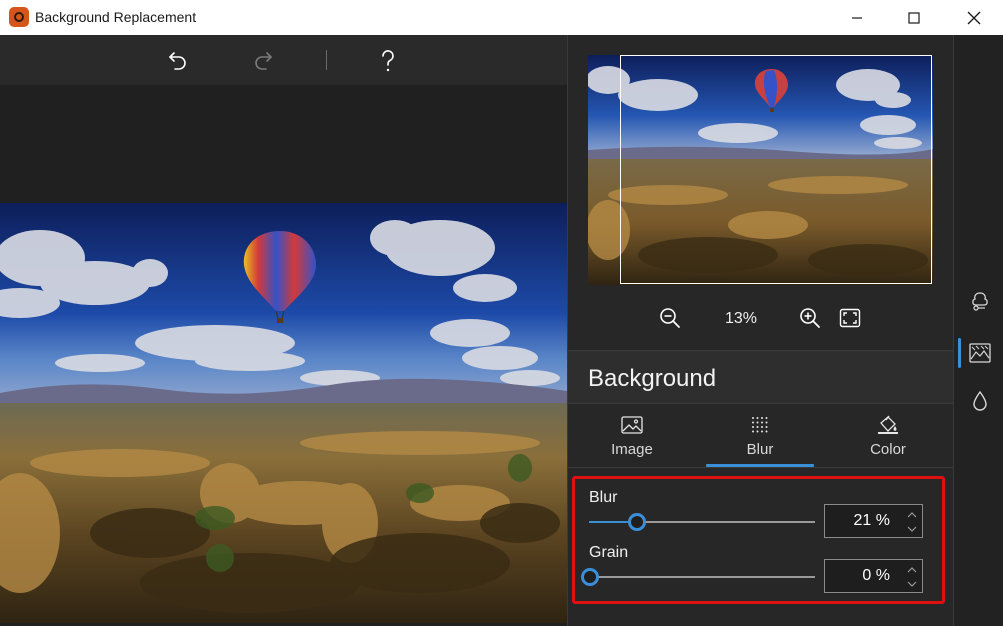 The width and height of the screenshot is (1003, 626). Describe the element at coordinates (283, 60) in the screenshot. I see `edit-toolbar` at that location.